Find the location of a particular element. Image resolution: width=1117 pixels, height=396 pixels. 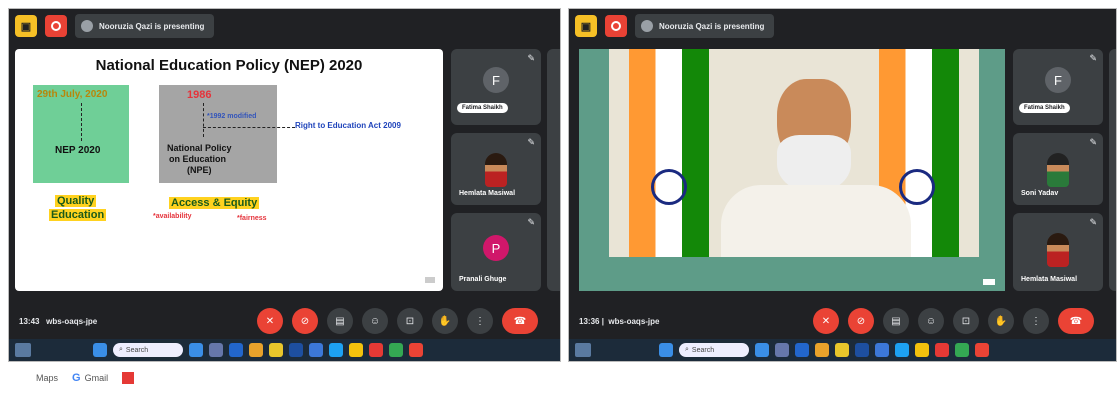

control-bar: 13:43 wbs-oaqs-jpe ✕ ⊘ ▤ ☺ ⊡ ✋ ⋮ ☎ is located at coordinates (284, 321).